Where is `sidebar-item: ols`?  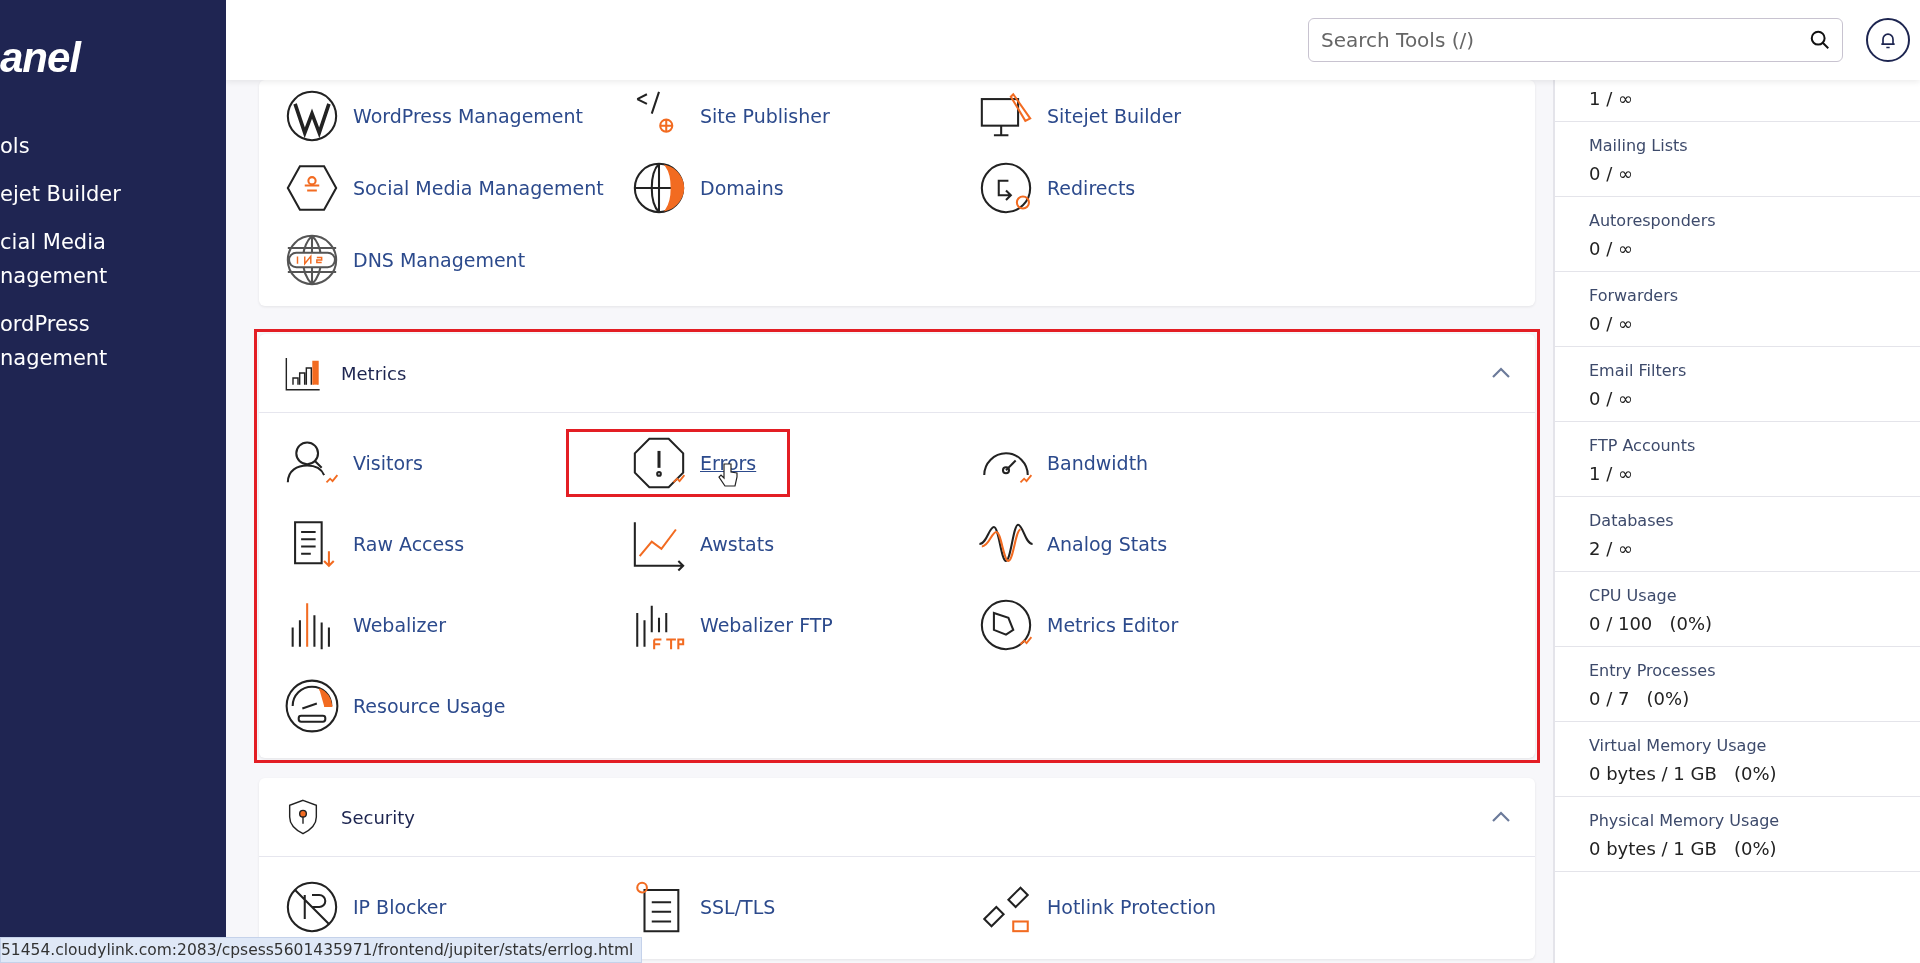 sidebar-item: ols is located at coordinates (75, 146).